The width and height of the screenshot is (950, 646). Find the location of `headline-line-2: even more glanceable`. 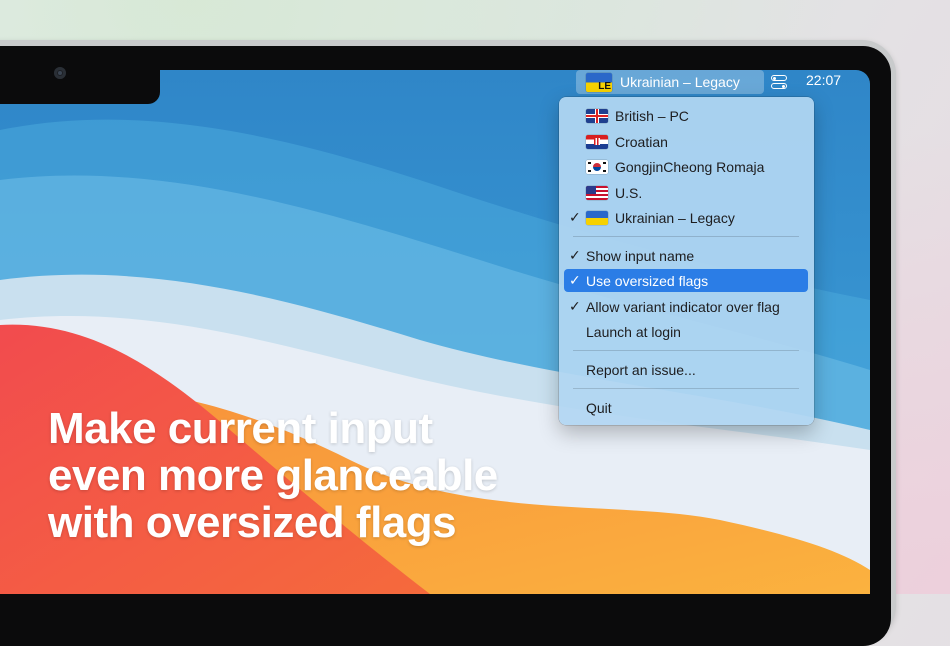

headline-line-2: even more glanceable is located at coordinates (273, 475).